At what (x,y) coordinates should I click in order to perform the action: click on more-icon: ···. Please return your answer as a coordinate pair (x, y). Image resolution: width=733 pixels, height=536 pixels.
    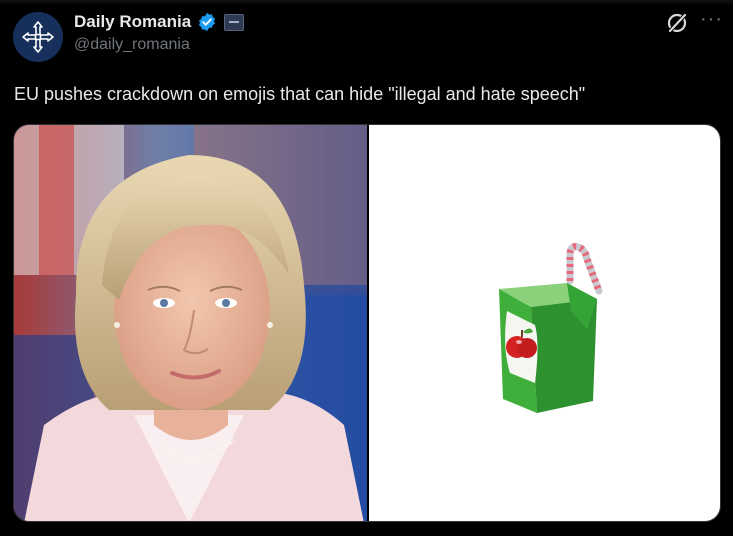
    Looking at the image, I should click on (711, 19).